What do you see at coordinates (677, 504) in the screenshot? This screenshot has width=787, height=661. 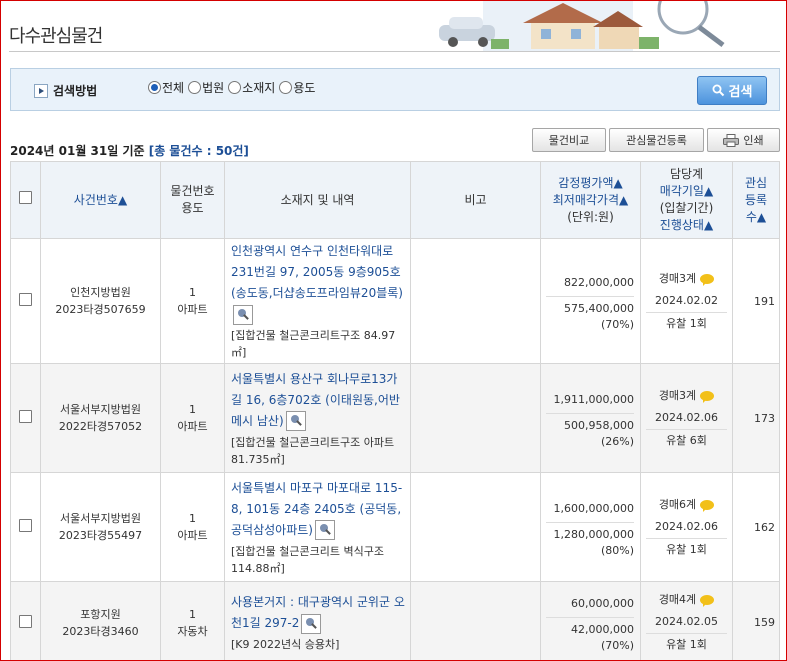 I see `department: 경매6계` at bounding box center [677, 504].